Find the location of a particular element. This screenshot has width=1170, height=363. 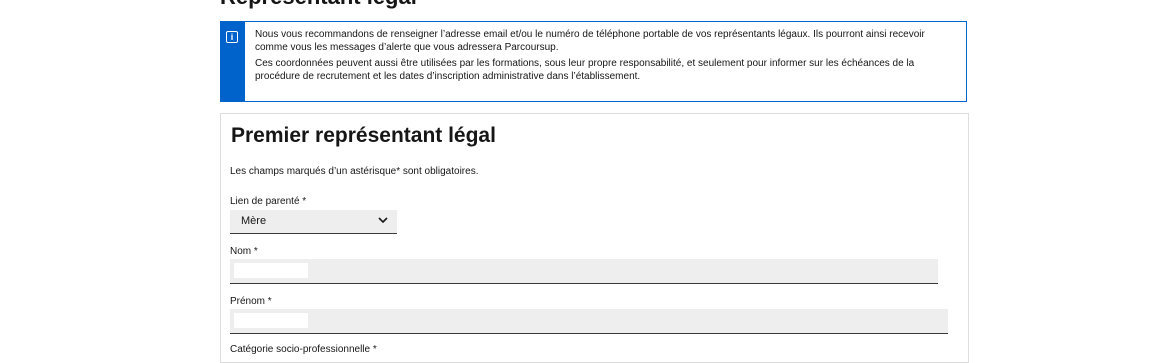

info-icon: i is located at coordinates (232, 37).